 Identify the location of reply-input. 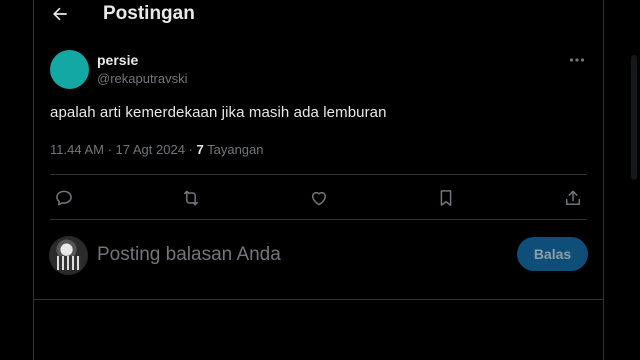
(297, 255).